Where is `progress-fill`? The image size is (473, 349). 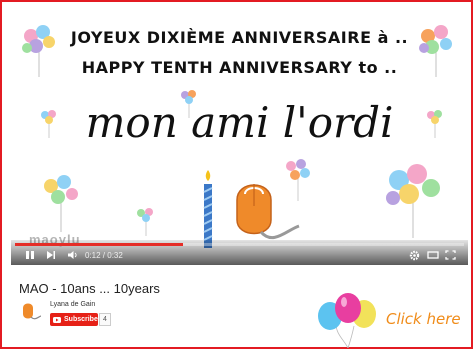 progress-fill is located at coordinates (99, 244).